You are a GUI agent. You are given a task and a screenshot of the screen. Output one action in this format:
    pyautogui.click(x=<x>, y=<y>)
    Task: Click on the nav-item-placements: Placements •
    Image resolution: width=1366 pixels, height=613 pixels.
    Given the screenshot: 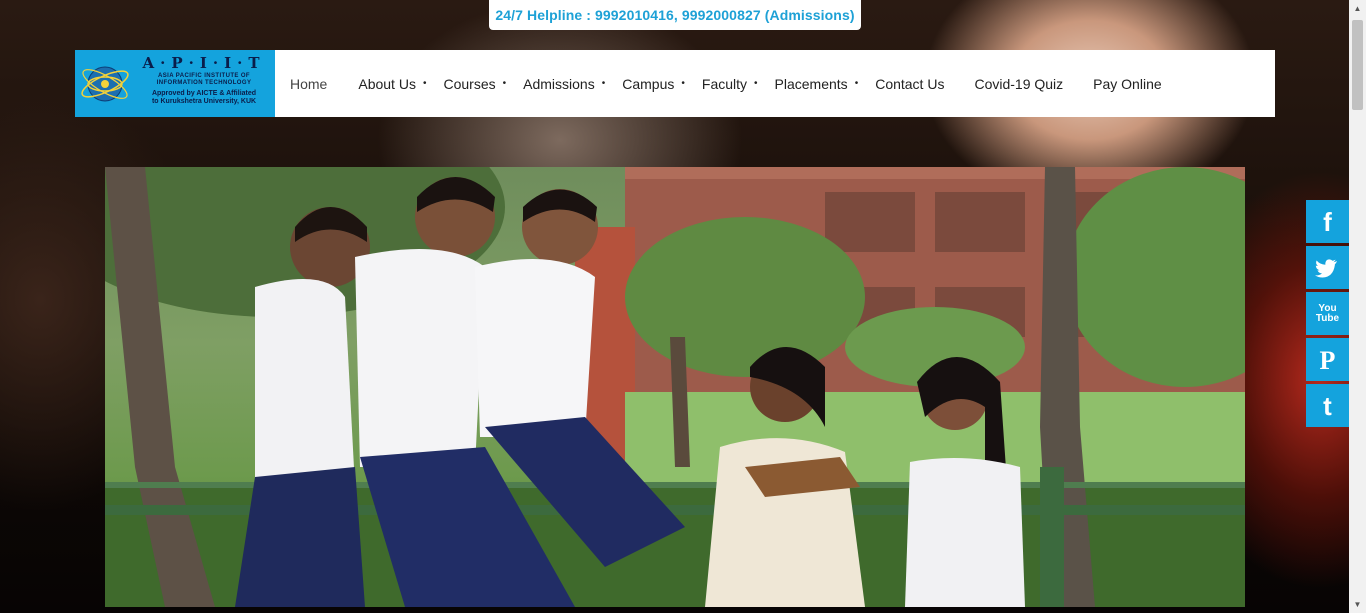 What is the action you would take?
    pyautogui.click(x=817, y=83)
    